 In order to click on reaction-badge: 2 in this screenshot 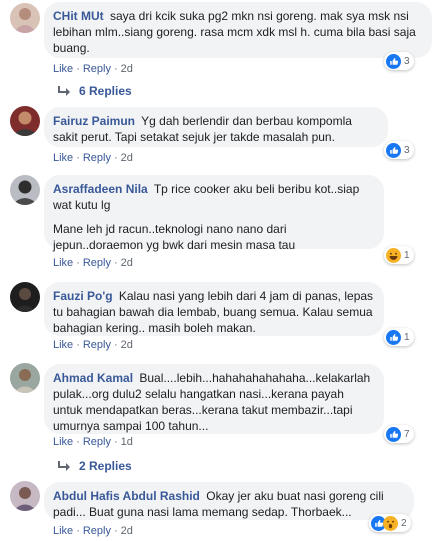, I will do `click(390, 523)`.